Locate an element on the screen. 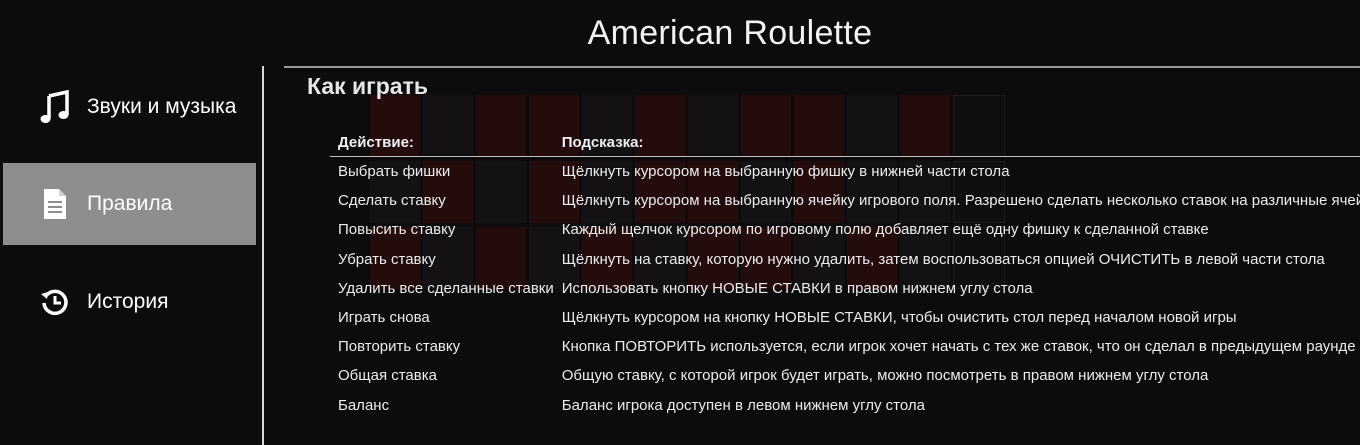 The image size is (1360, 445). document-icon is located at coordinates (55, 204).